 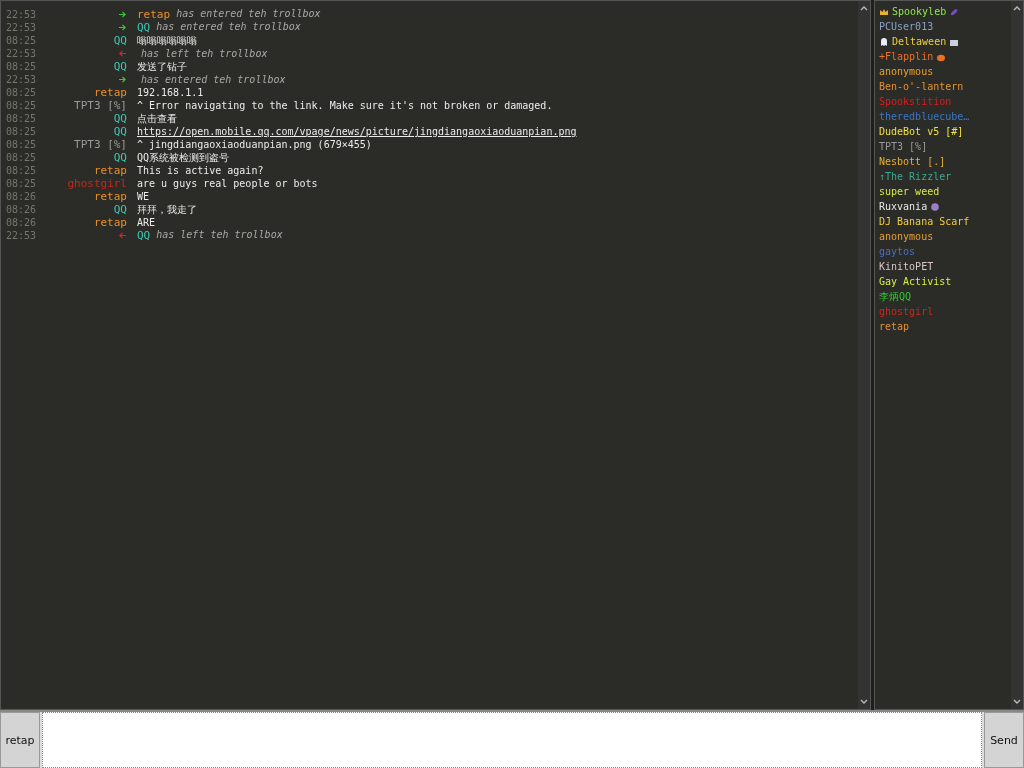 What do you see at coordinates (924, 221) in the screenshot?
I see `user-name: DJ Banana Scarf` at bounding box center [924, 221].